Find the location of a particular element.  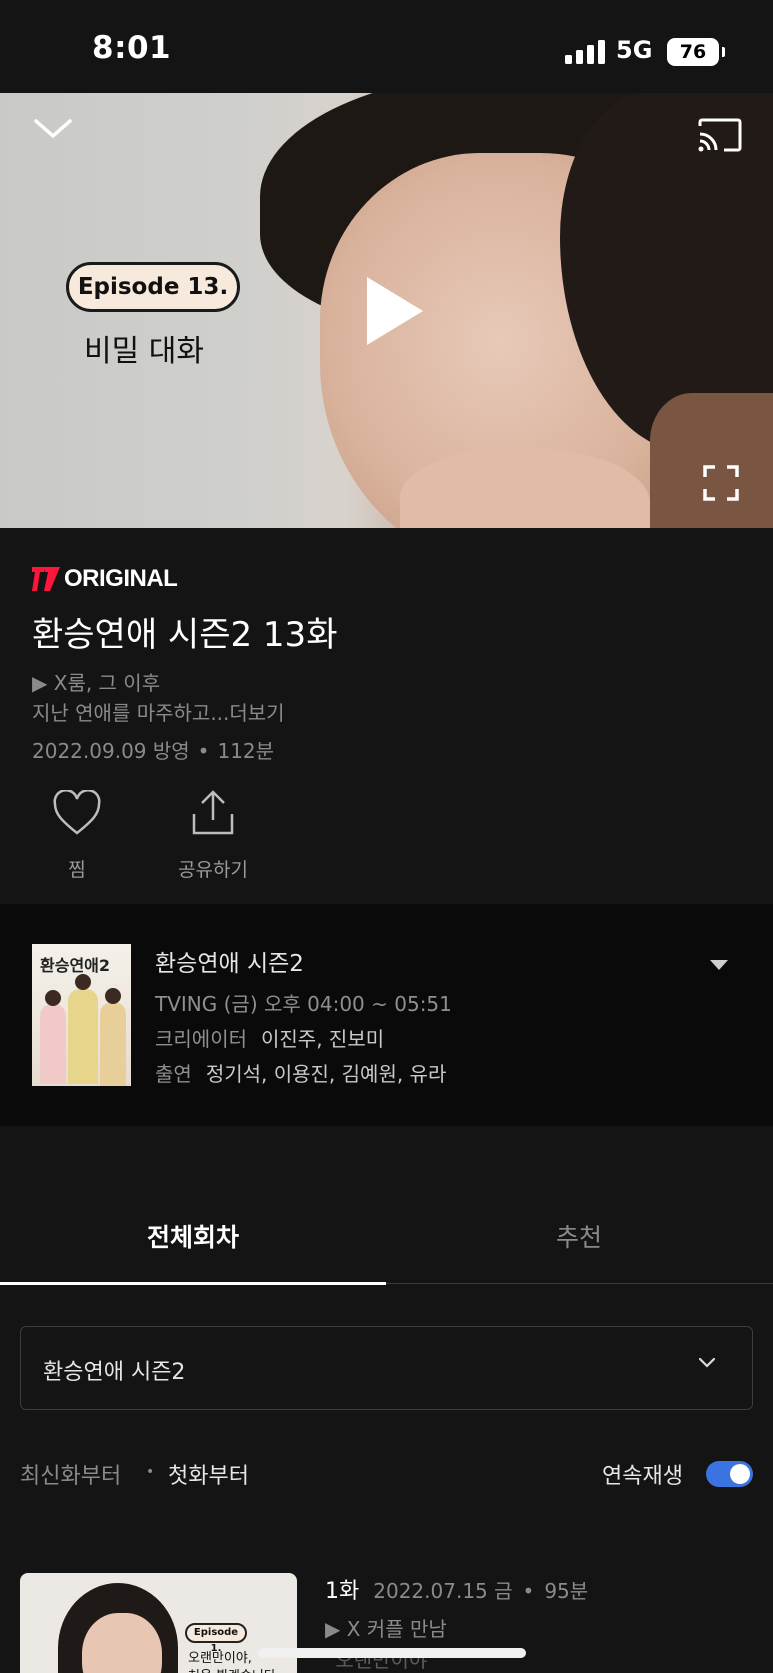

like-label: 찜 is located at coordinates (77, 870).